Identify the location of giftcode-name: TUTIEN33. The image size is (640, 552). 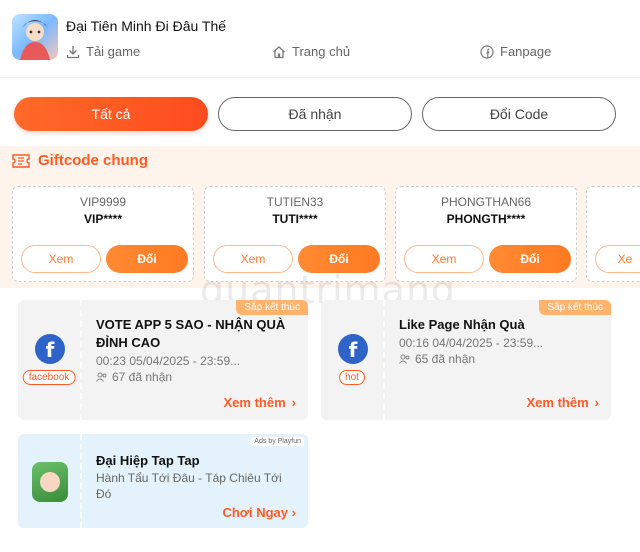
(295, 202).